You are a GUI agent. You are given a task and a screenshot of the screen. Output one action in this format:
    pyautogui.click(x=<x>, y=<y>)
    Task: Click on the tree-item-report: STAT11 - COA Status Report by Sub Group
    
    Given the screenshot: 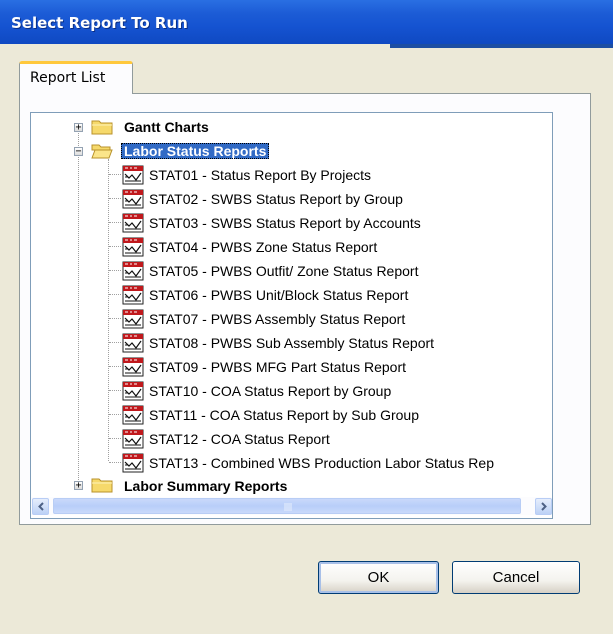 What is the action you would take?
    pyautogui.click(x=270, y=415)
    